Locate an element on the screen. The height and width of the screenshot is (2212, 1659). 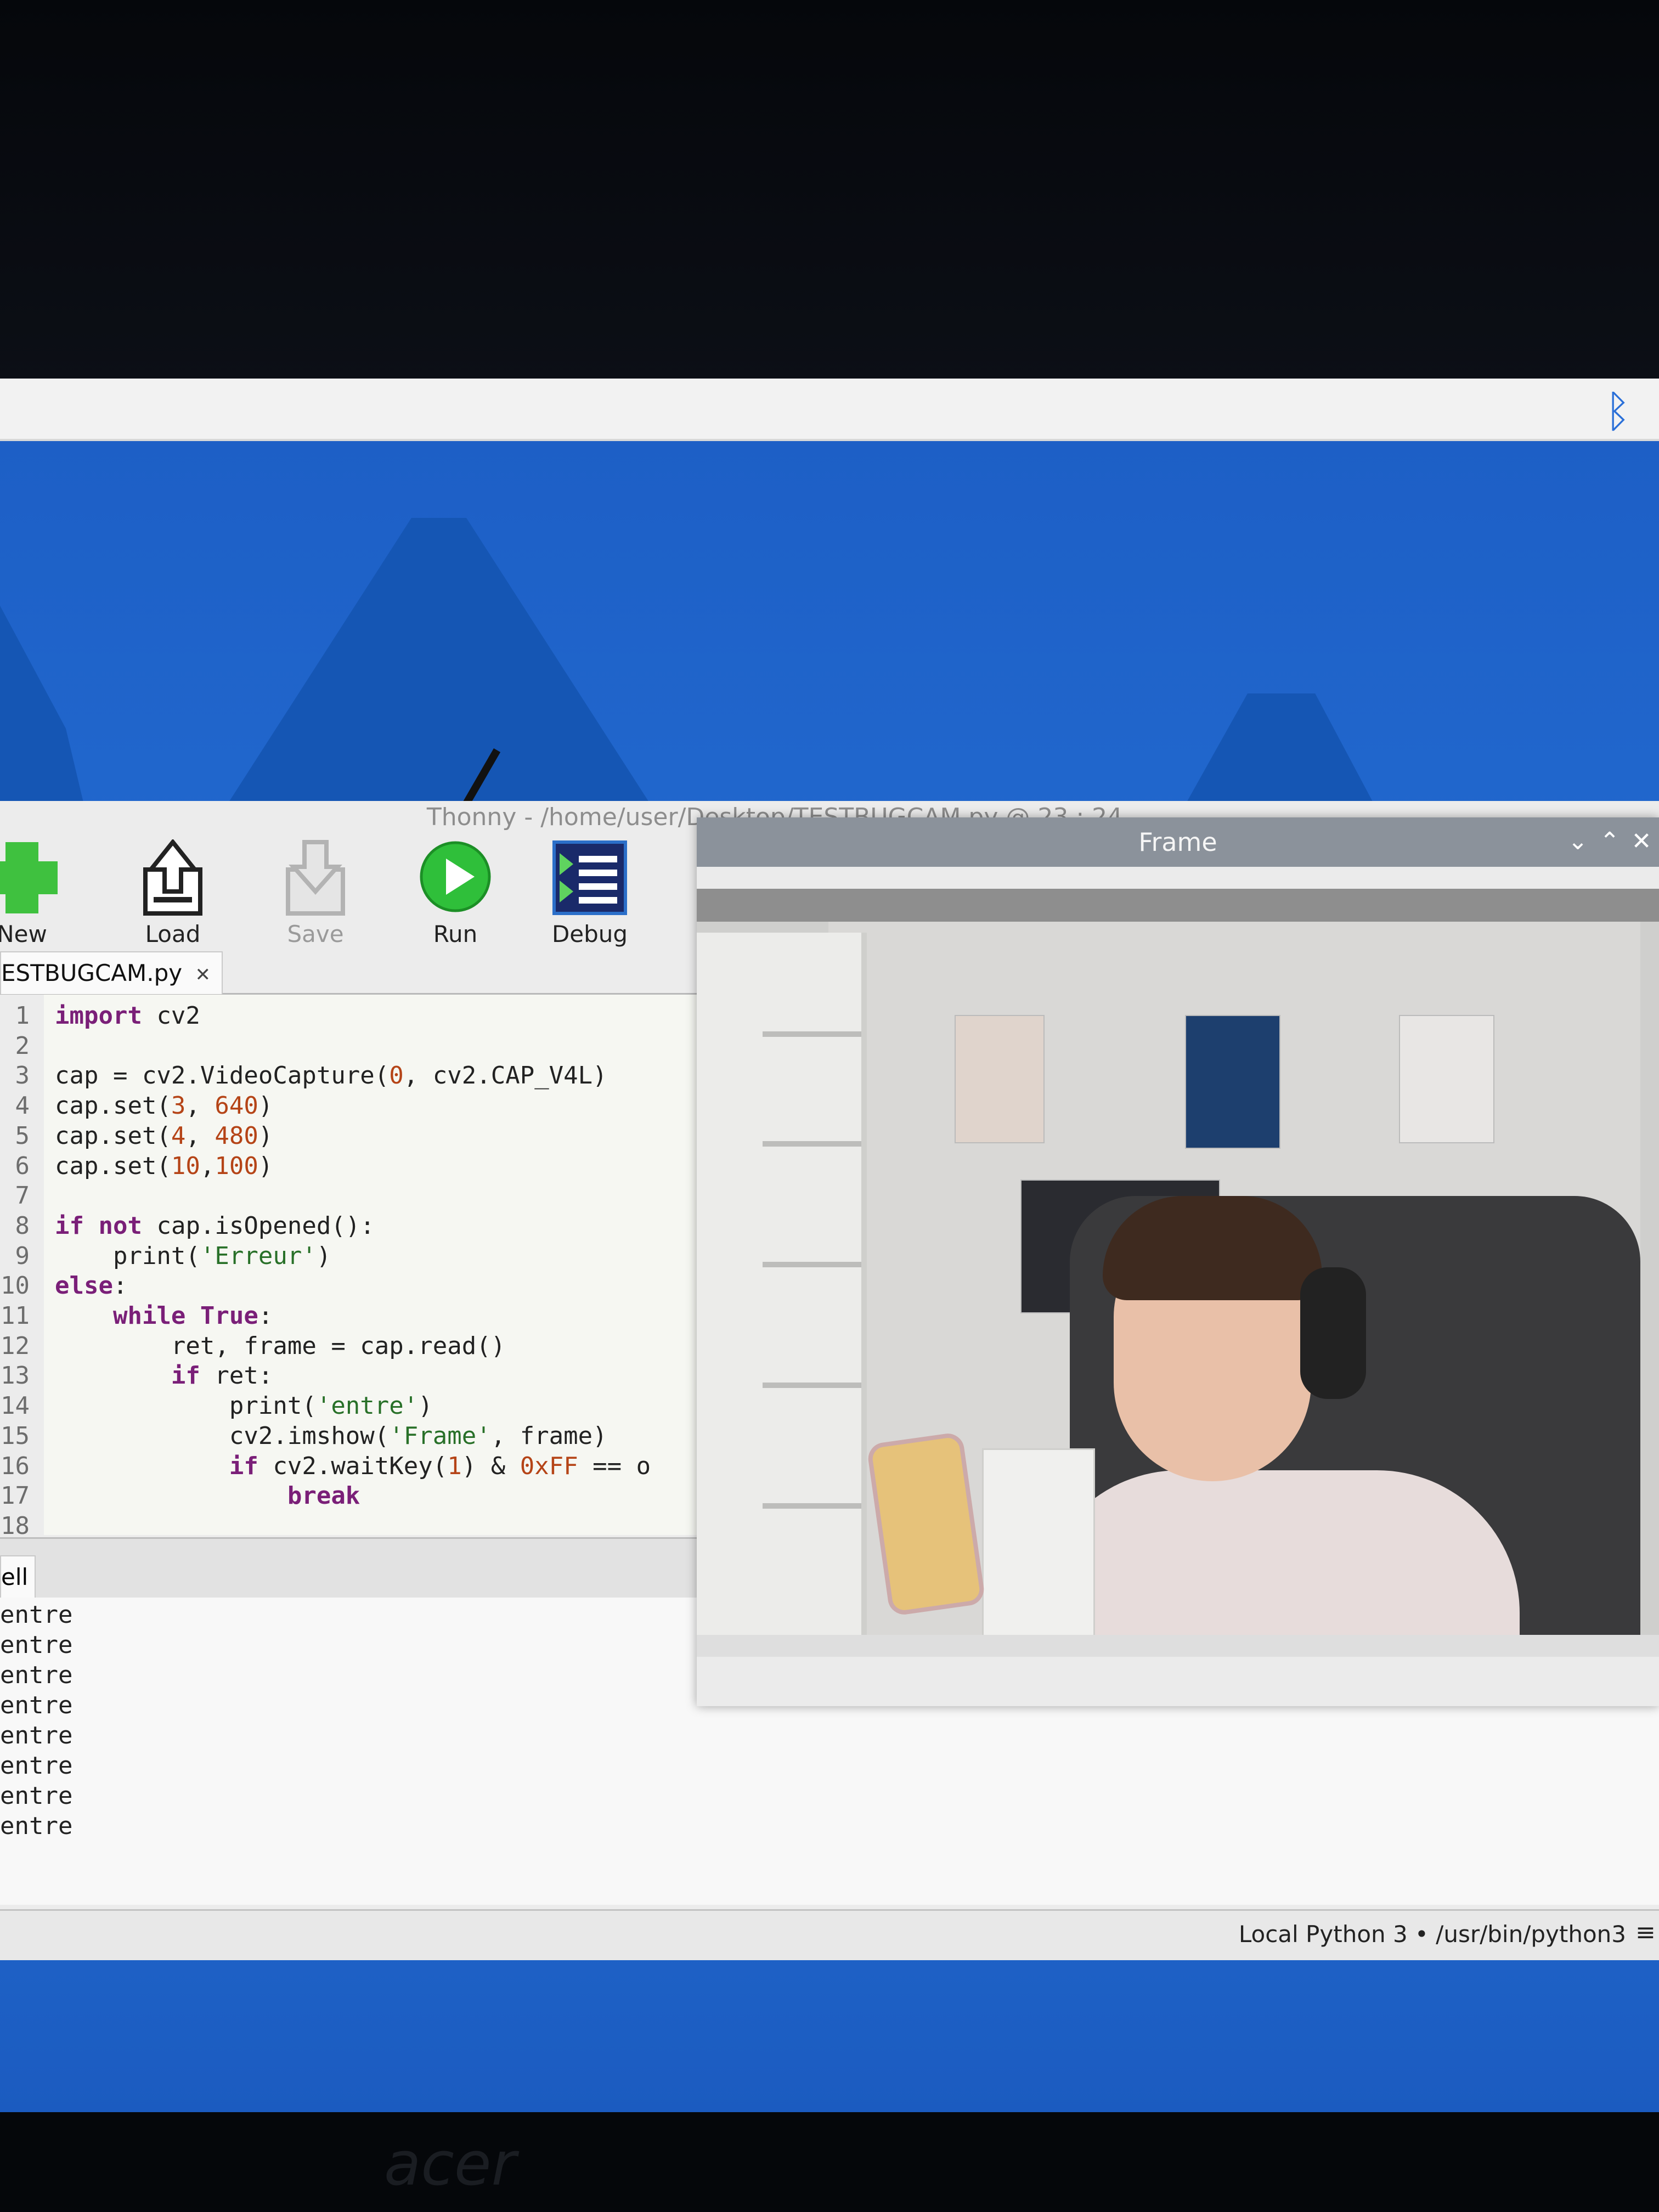
tab-close-icon: ✕ is located at coordinates (203, 975).